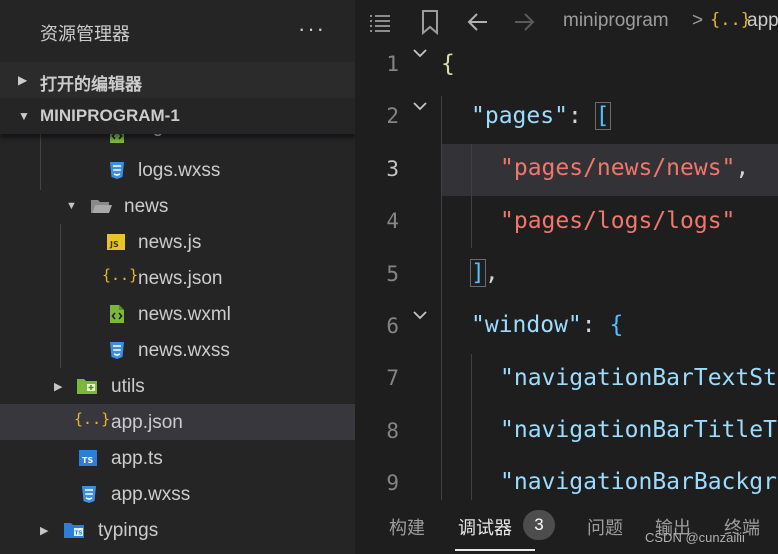 The height and width of the screenshot is (554, 778). What do you see at coordinates (638, 482) in the screenshot?
I see `code-line-9: "navigationBarBackgr` at bounding box center [638, 482].